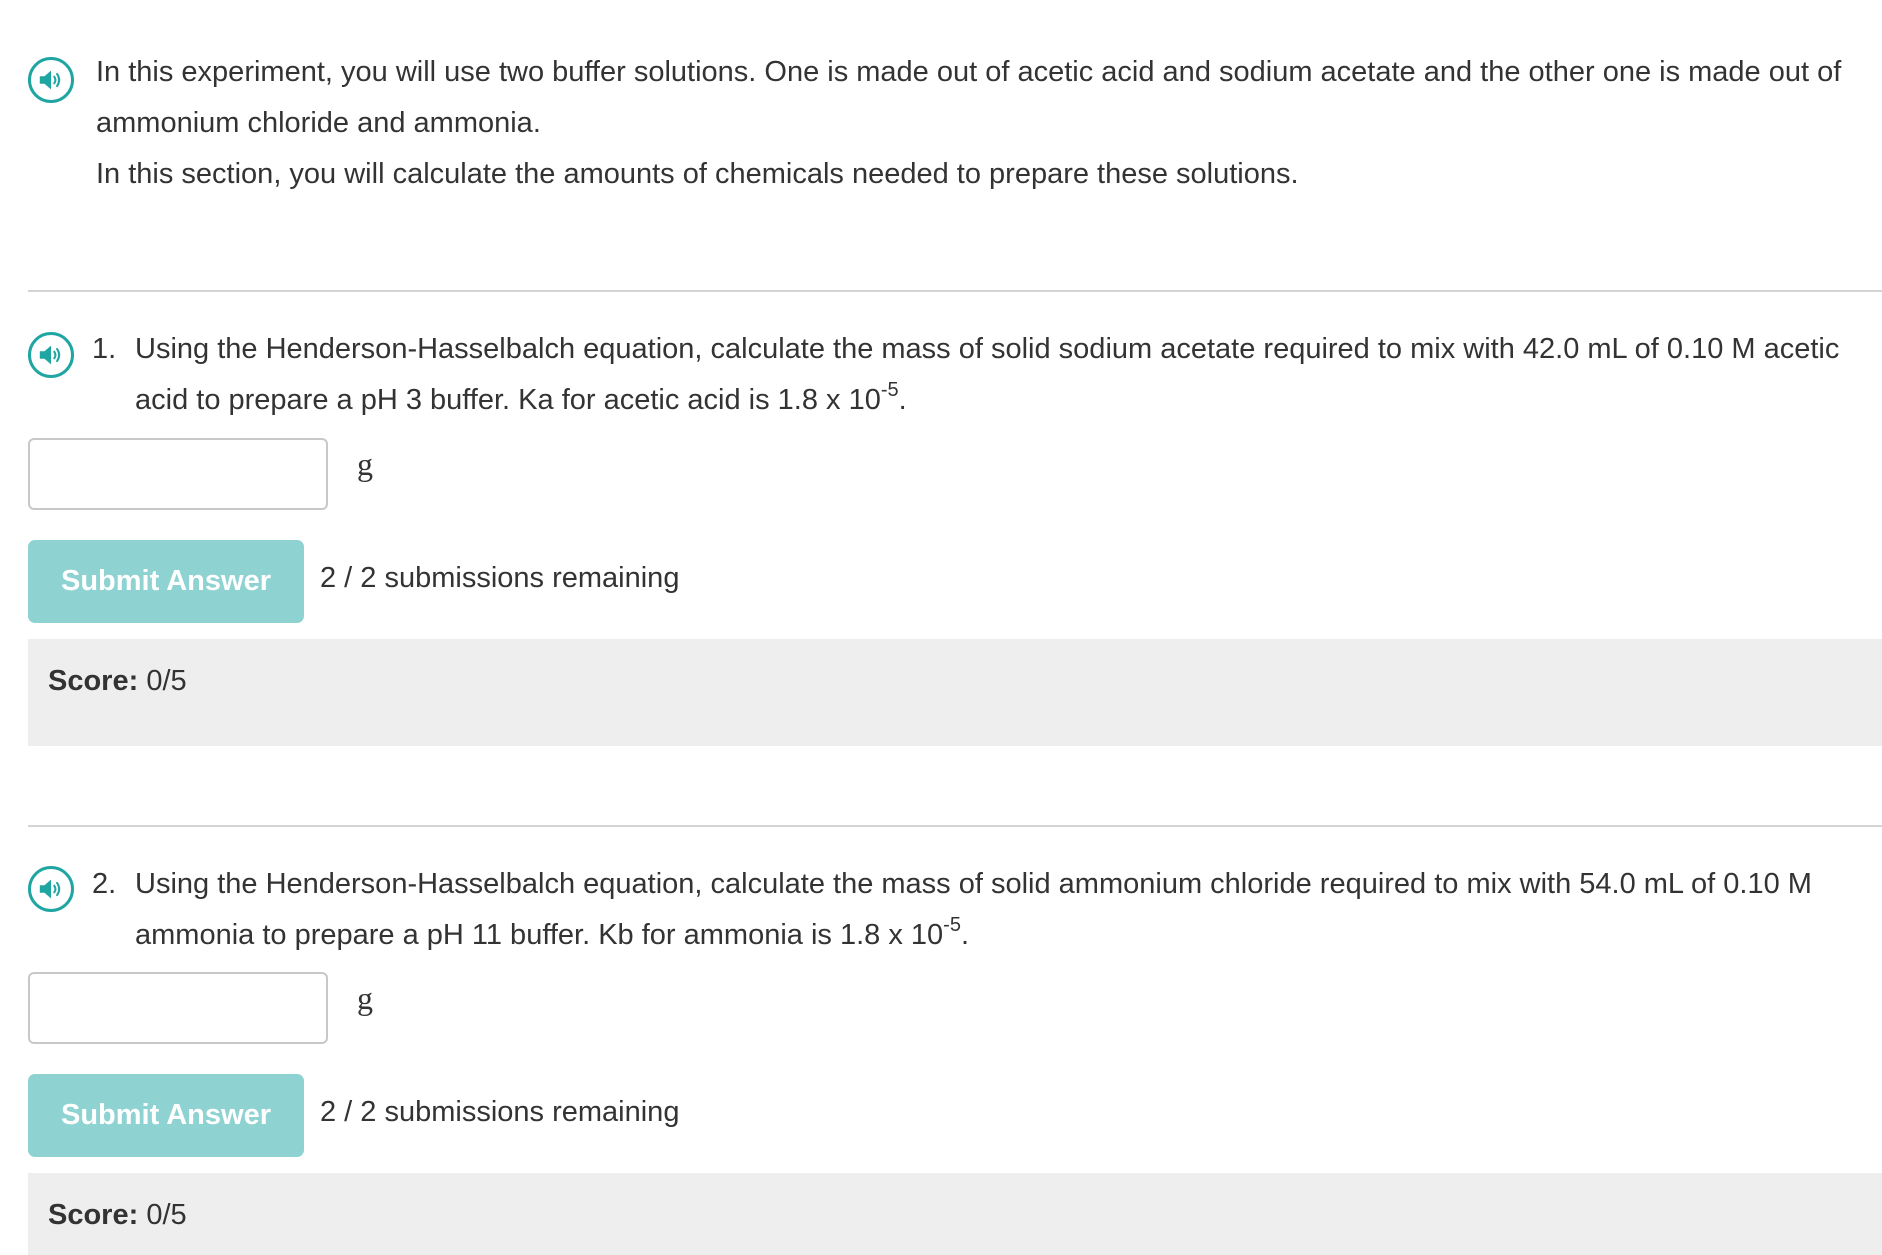 Image resolution: width=1882 pixels, height=1255 pixels. What do you see at coordinates (166, 1115) in the screenshot?
I see `submit-answer-button-2: Submit Answer` at bounding box center [166, 1115].